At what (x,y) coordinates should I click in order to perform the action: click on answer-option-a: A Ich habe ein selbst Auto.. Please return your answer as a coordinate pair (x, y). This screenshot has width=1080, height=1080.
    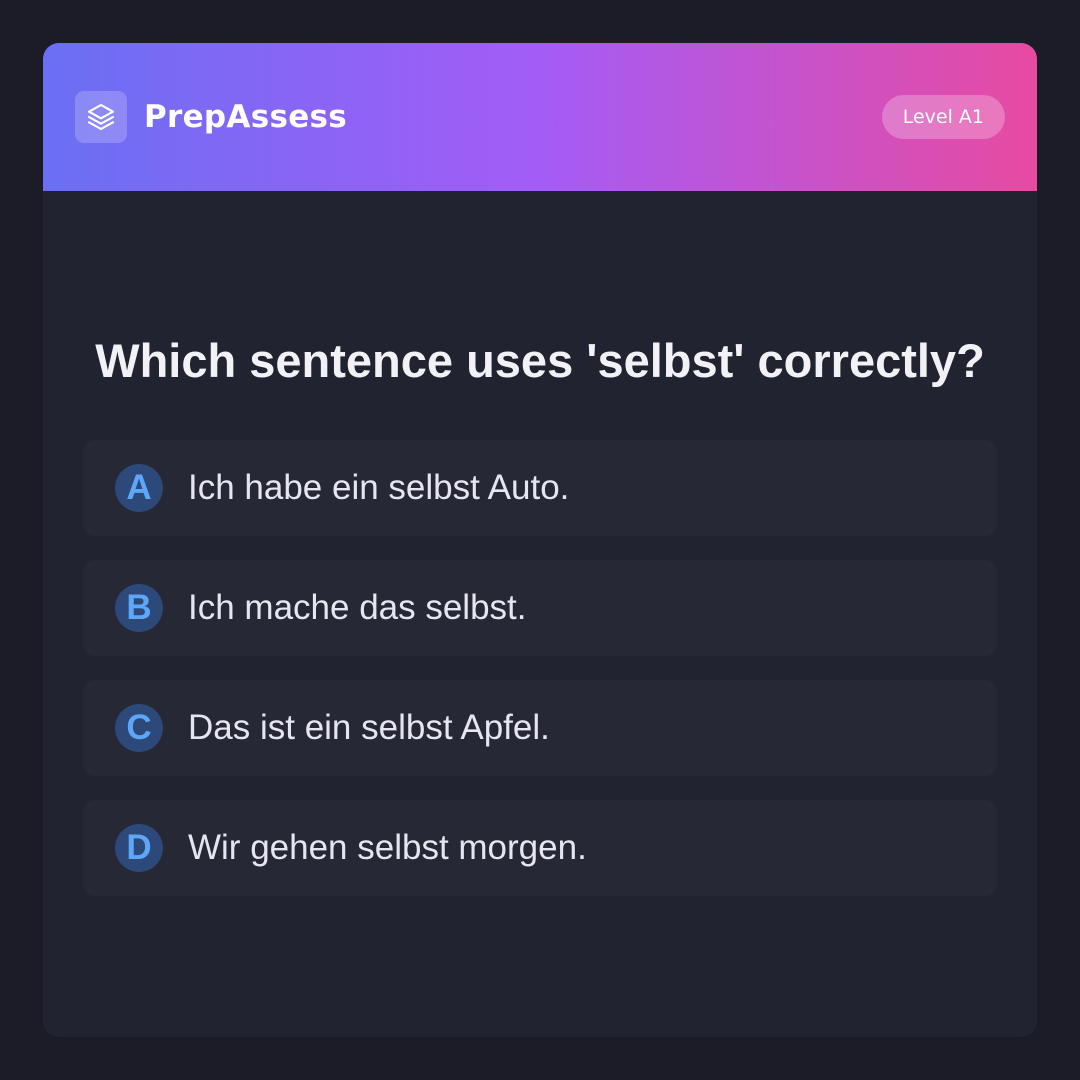
    Looking at the image, I should click on (540, 488).